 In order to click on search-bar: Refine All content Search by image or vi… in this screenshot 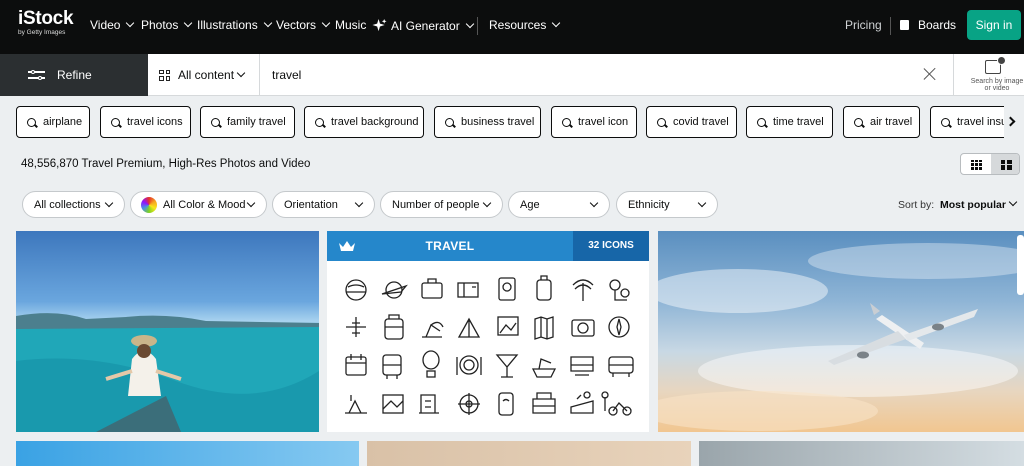, I will do `click(512, 75)`.